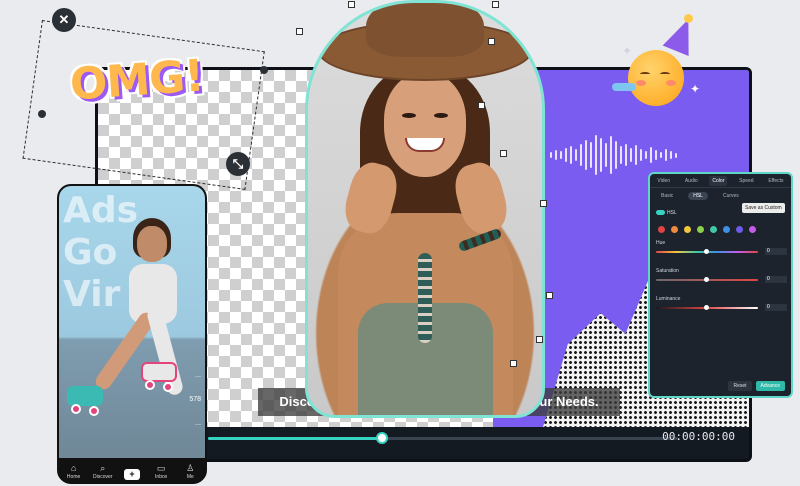 Image resolution: width=800 pixels, height=486 pixels. Describe the element at coordinates (195, 399) in the screenshot. I see `comment-count: 578` at that location.